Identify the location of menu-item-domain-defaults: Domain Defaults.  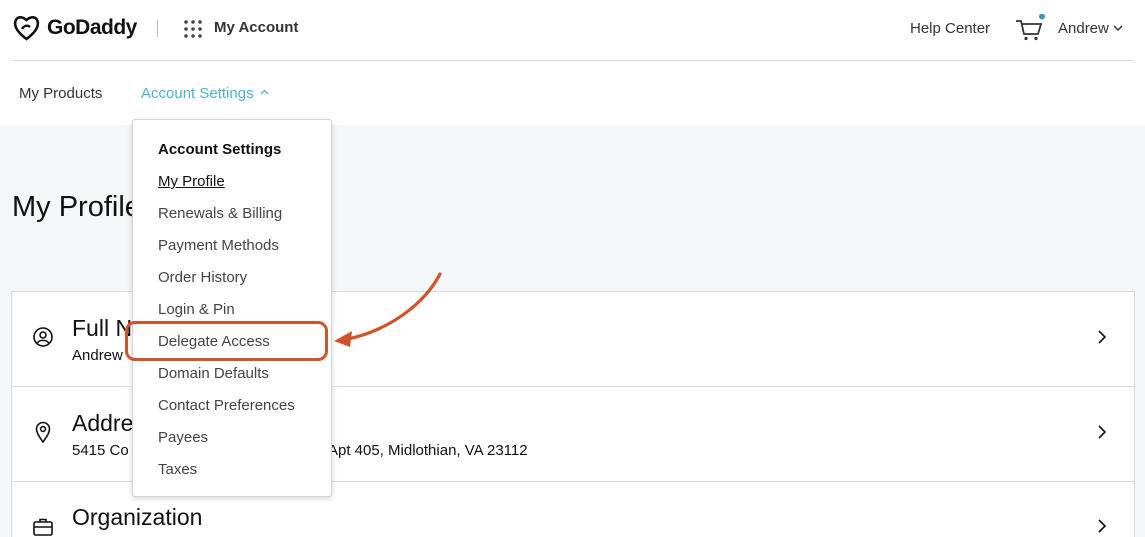
(213, 373).